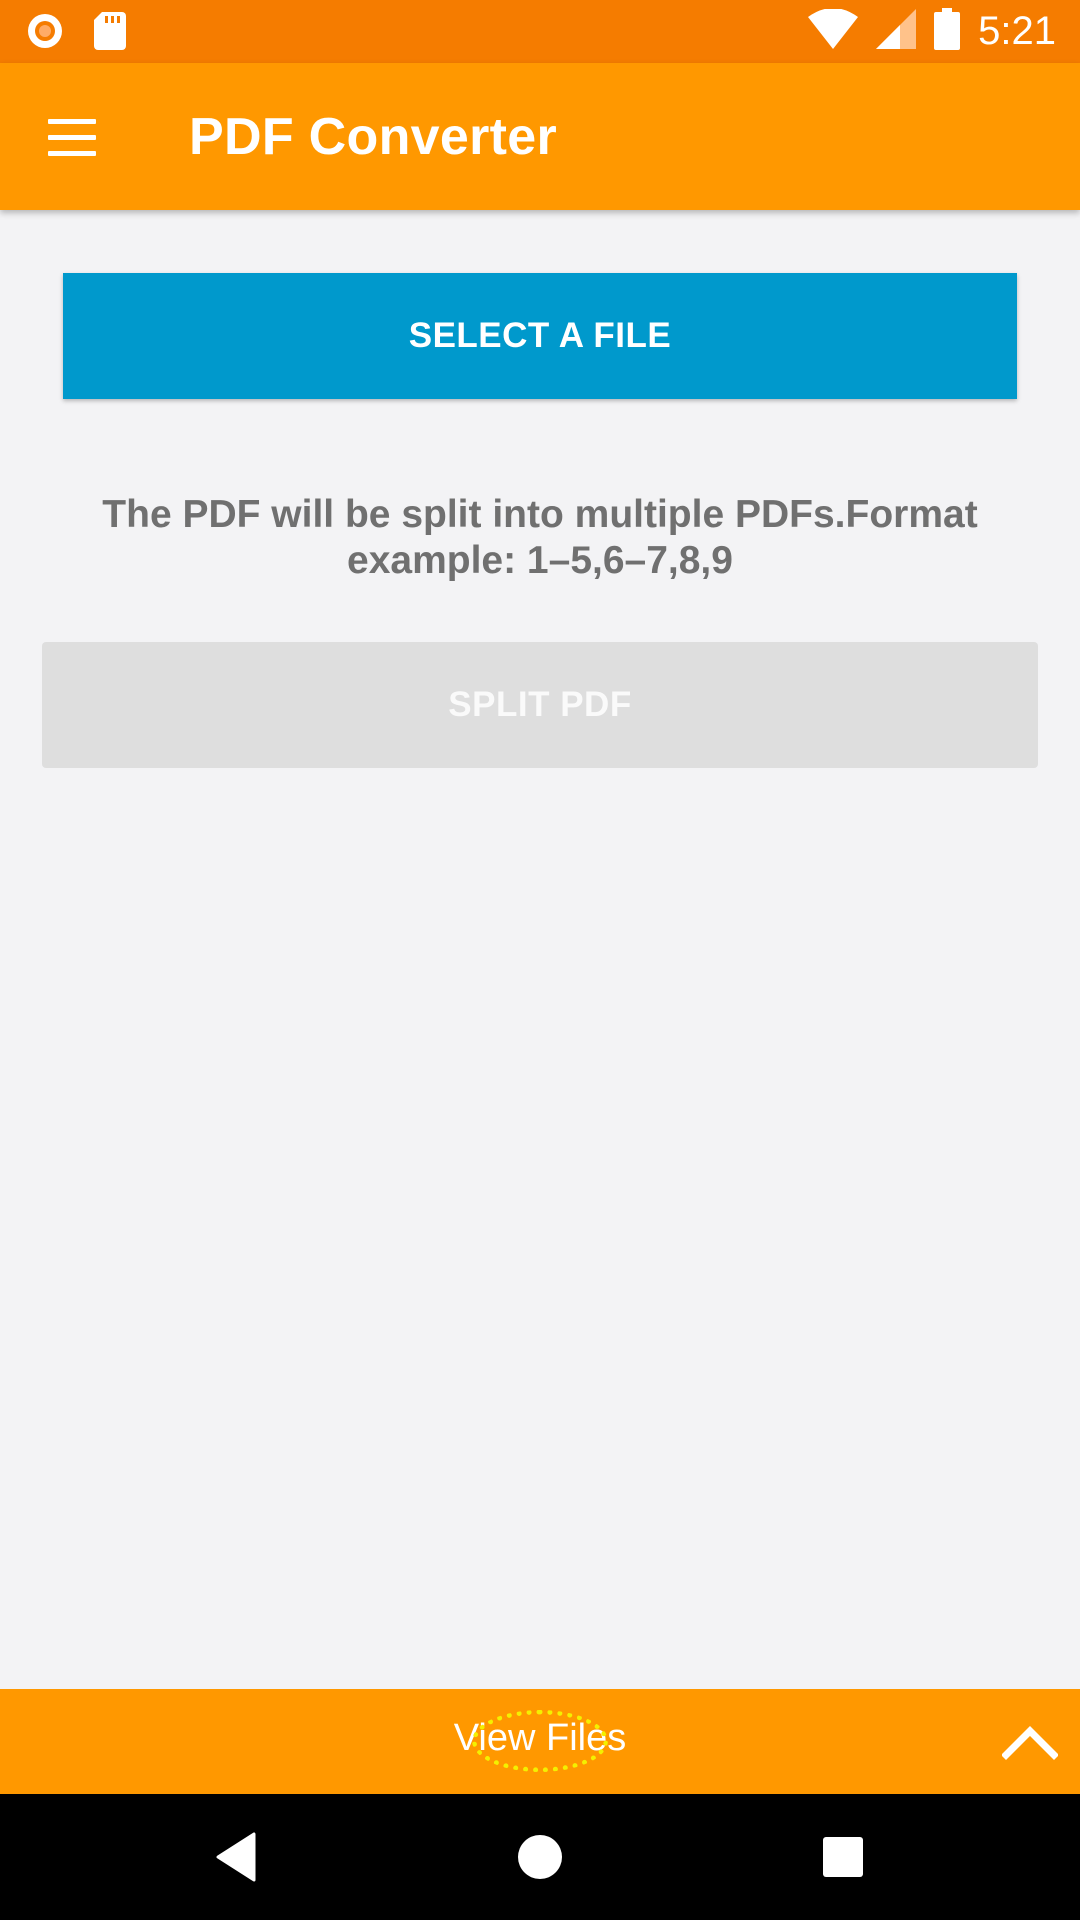  I want to click on view-files-bottom-sheet: View Files, so click(540, 1741).